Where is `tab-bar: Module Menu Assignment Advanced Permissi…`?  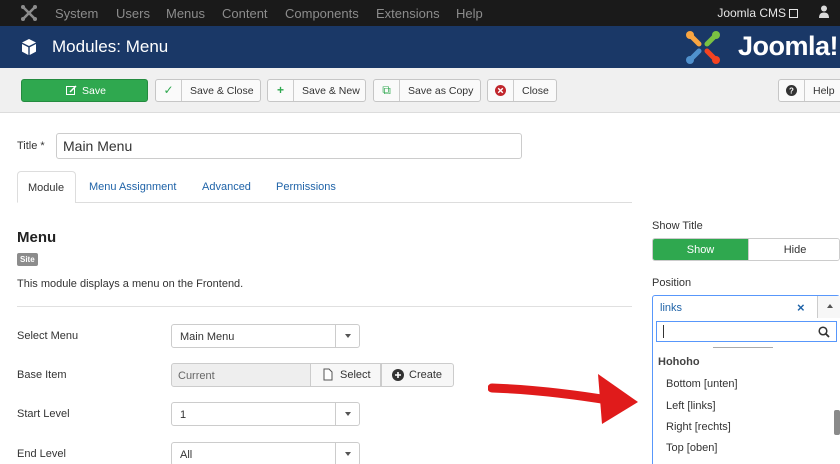
tab-bar: Module Menu Assignment Advanced Permissi… is located at coordinates (324, 187).